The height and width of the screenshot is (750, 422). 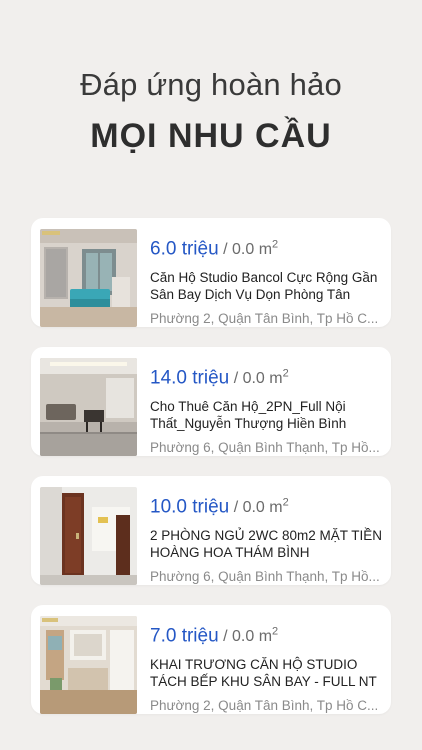 I want to click on listing-price: 7.0 triệu, so click(x=184, y=636).